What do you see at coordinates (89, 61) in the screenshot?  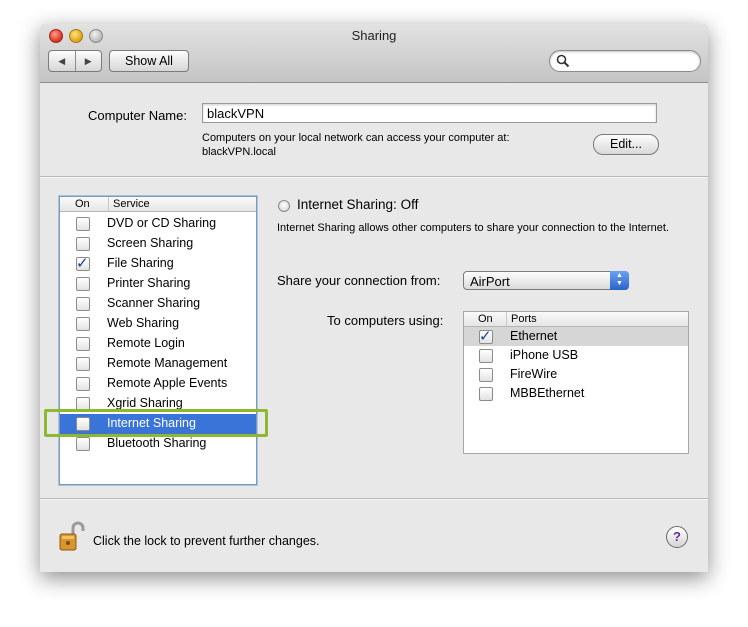 I see `forward-button: ▶` at bounding box center [89, 61].